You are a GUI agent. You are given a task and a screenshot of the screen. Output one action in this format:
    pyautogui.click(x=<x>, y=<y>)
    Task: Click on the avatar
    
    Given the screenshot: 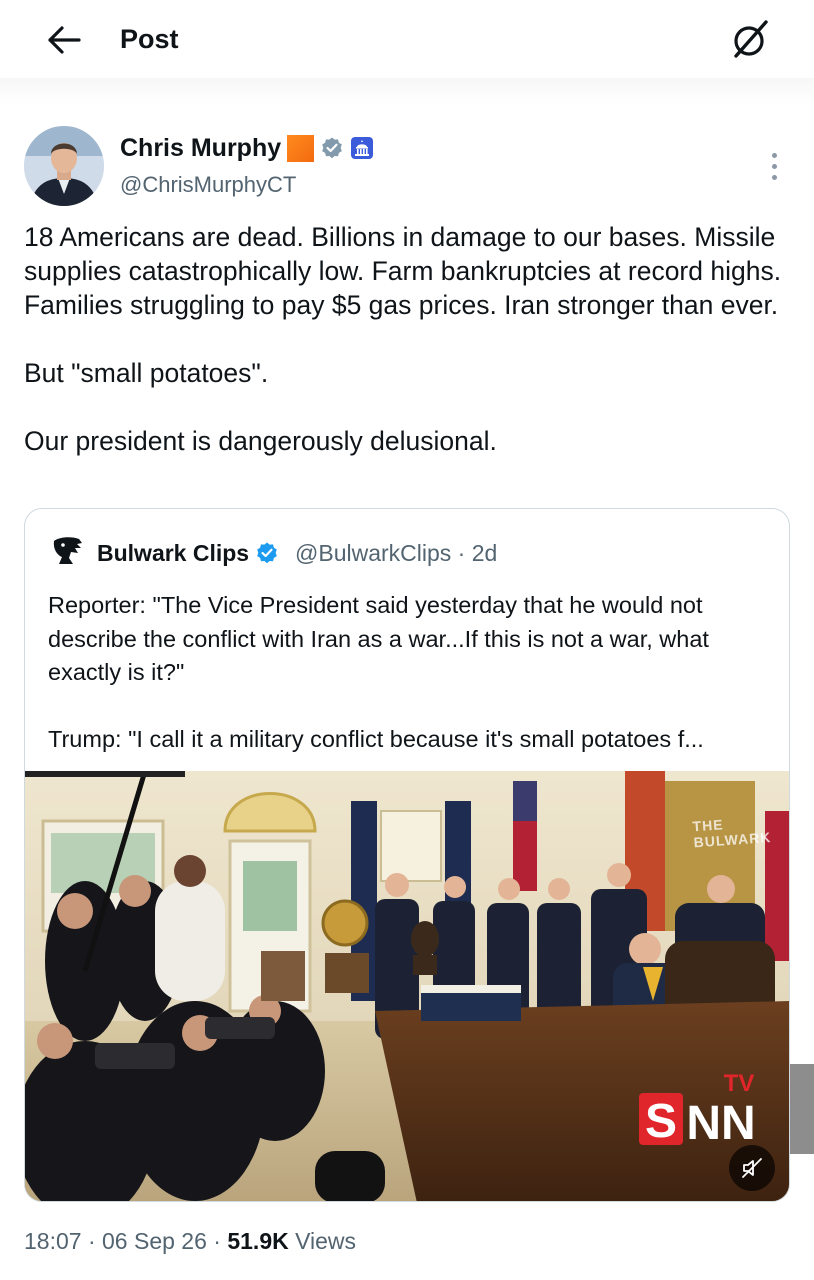 What is the action you would take?
    pyautogui.click(x=64, y=166)
    